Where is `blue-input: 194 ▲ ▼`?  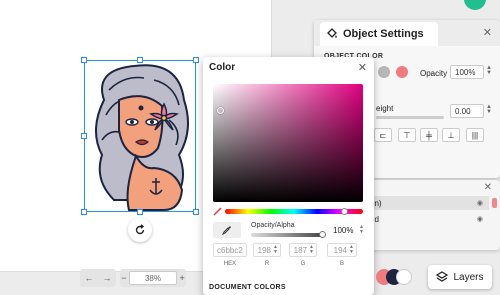 blue-input: 194 ▲ ▼ is located at coordinates (342, 250).